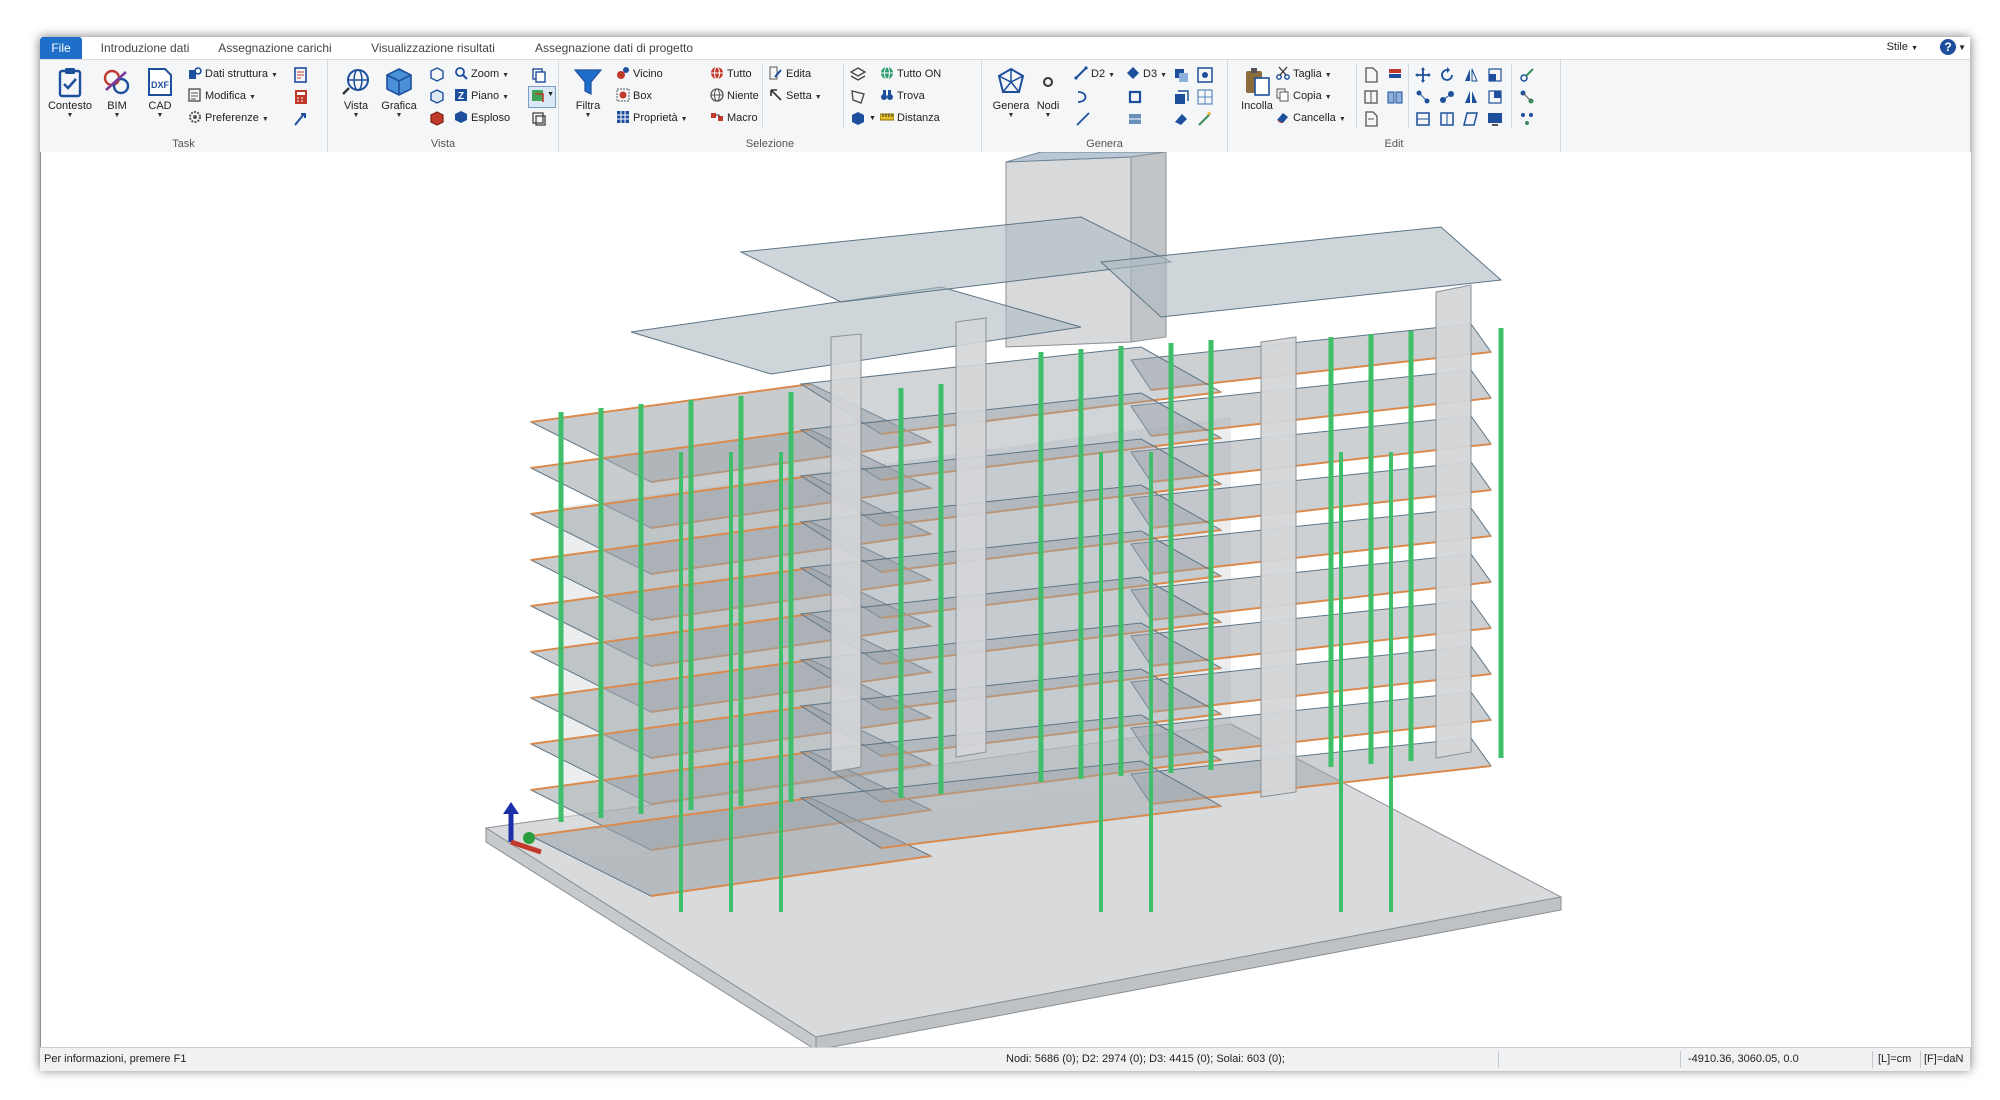  I want to click on cube-red-icon, so click(437, 119).